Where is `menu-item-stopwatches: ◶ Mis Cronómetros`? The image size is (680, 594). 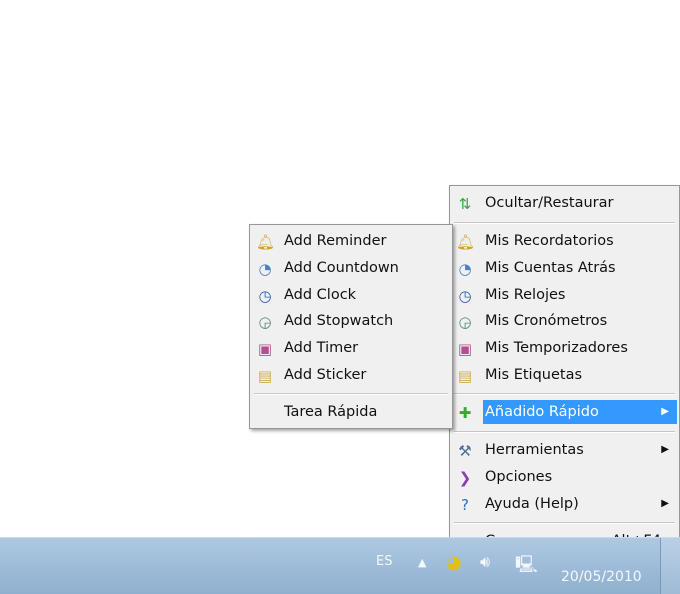
menu-item-stopwatches: ◶ Mis Cronómetros is located at coordinates (564, 321).